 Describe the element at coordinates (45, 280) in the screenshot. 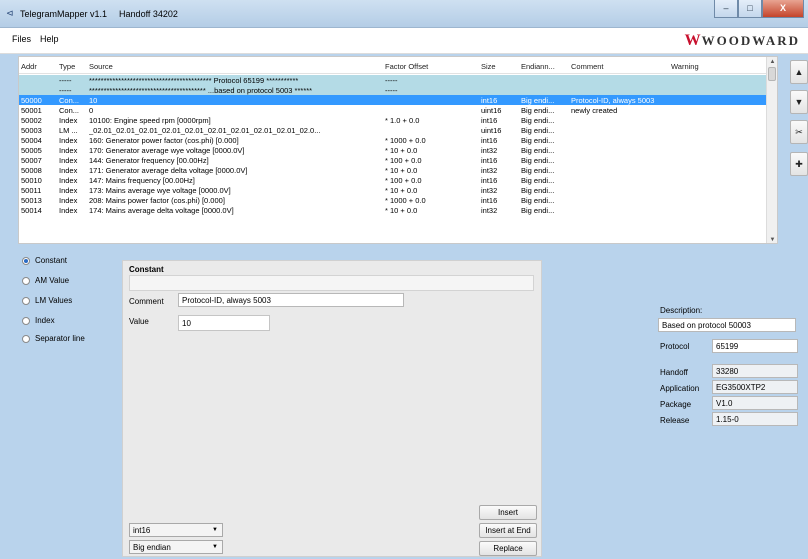

I see `radio-am-value: AM Value` at that location.